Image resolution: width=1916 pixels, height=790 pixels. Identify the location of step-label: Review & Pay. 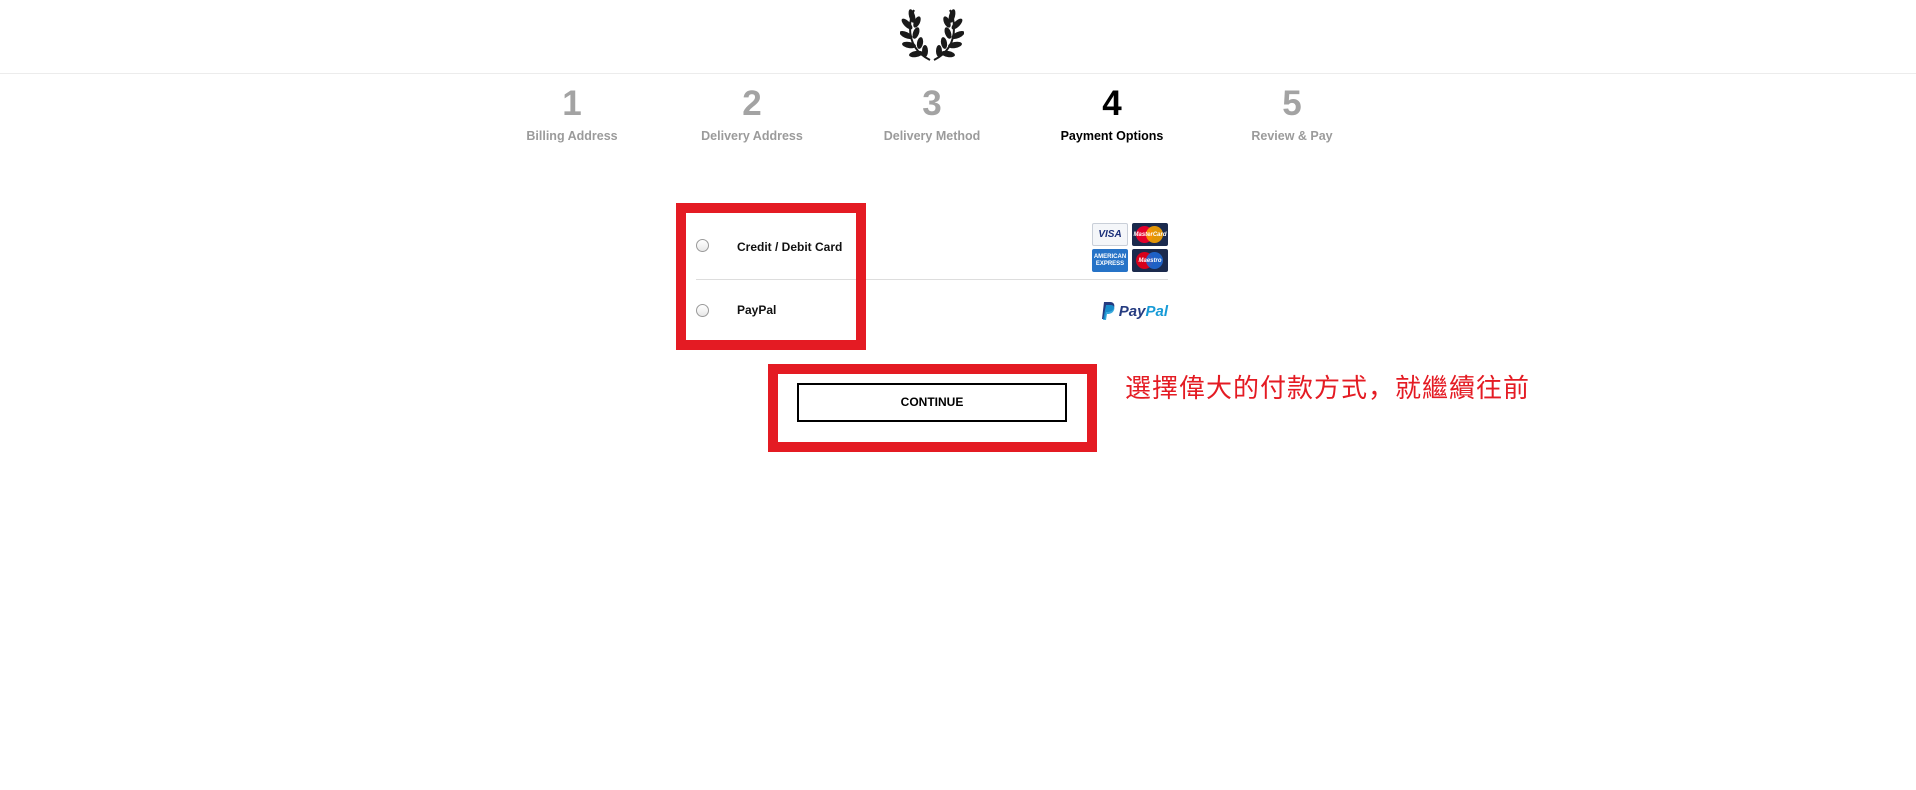
(1292, 136).